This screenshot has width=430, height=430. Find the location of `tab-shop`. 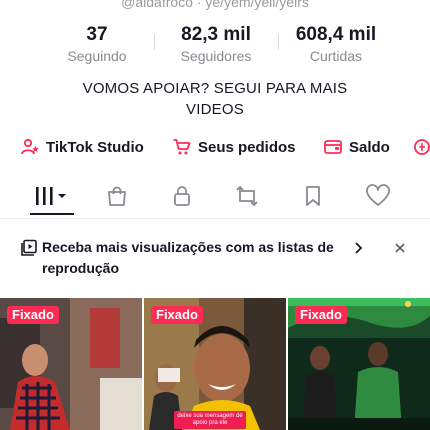

tab-shop is located at coordinates (117, 196).